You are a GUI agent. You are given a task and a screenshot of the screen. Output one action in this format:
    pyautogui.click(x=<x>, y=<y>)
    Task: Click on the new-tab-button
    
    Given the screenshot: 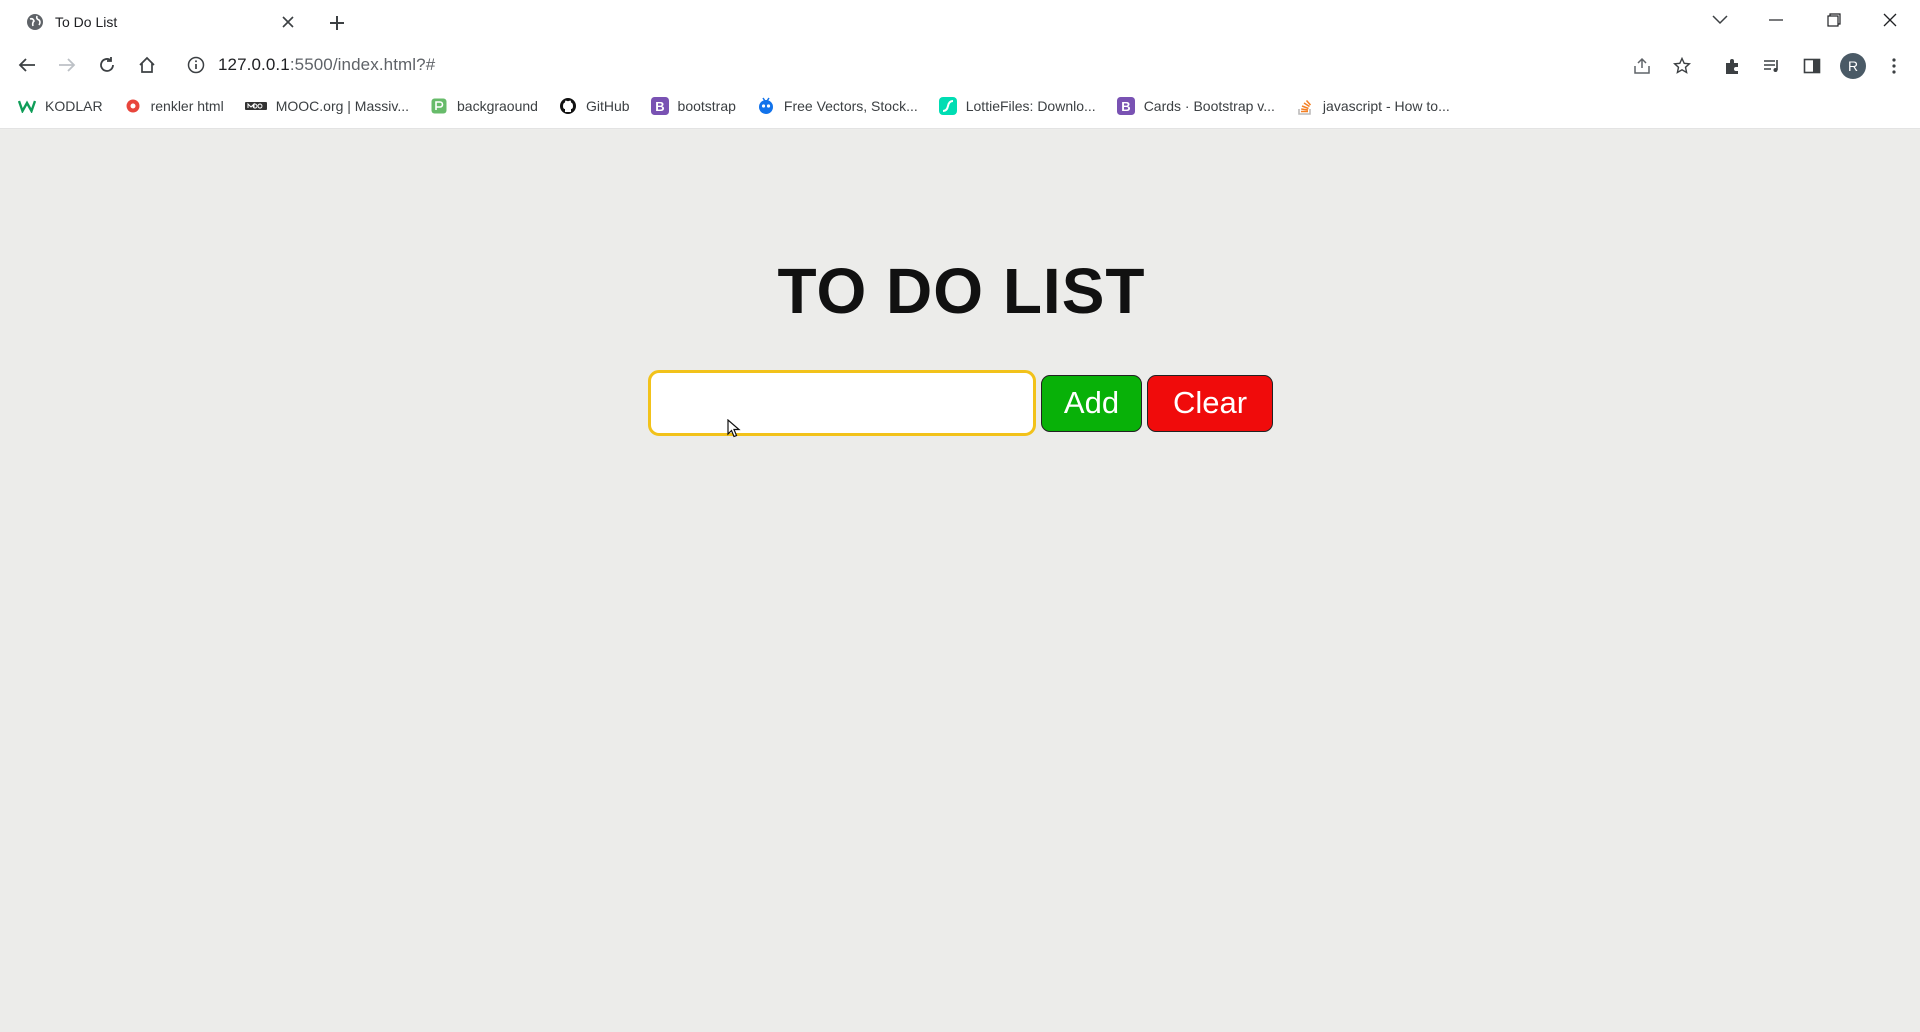 What is the action you would take?
    pyautogui.click(x=337, y=23)
    